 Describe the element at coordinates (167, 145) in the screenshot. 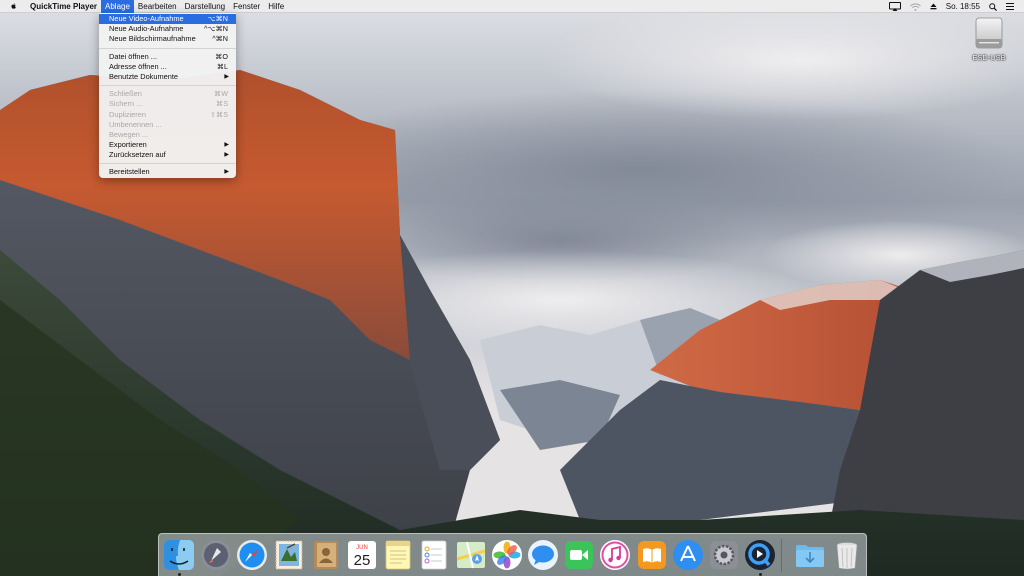

I see `menu-item-exportieren: Exportieren ▶` at that location.